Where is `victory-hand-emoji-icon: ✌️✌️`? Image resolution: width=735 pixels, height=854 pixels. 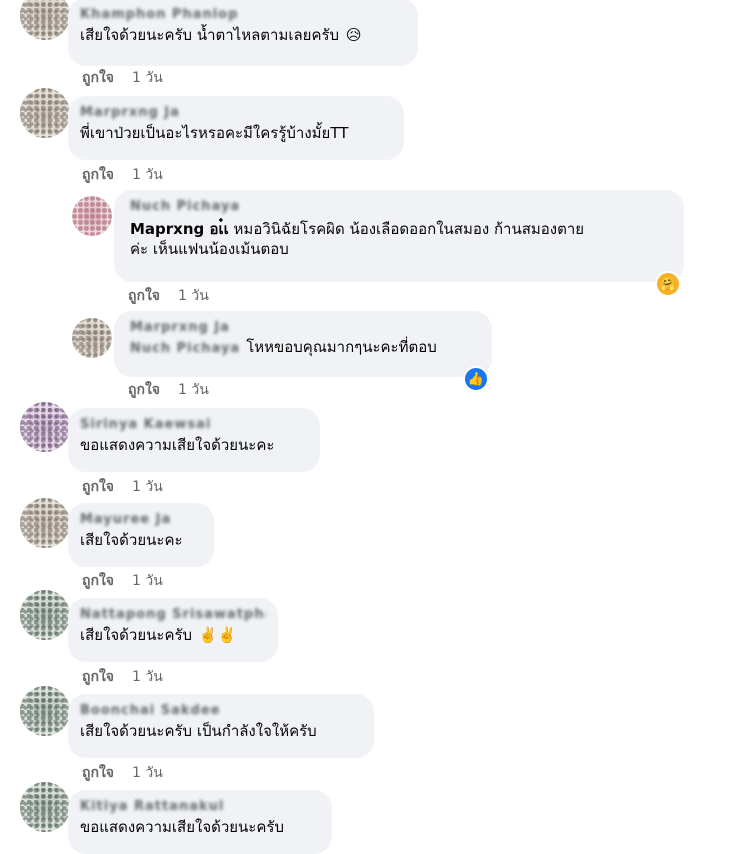
victory-hand-emoji-icon: ✌️✌️ is located at coordinates (217, 635).